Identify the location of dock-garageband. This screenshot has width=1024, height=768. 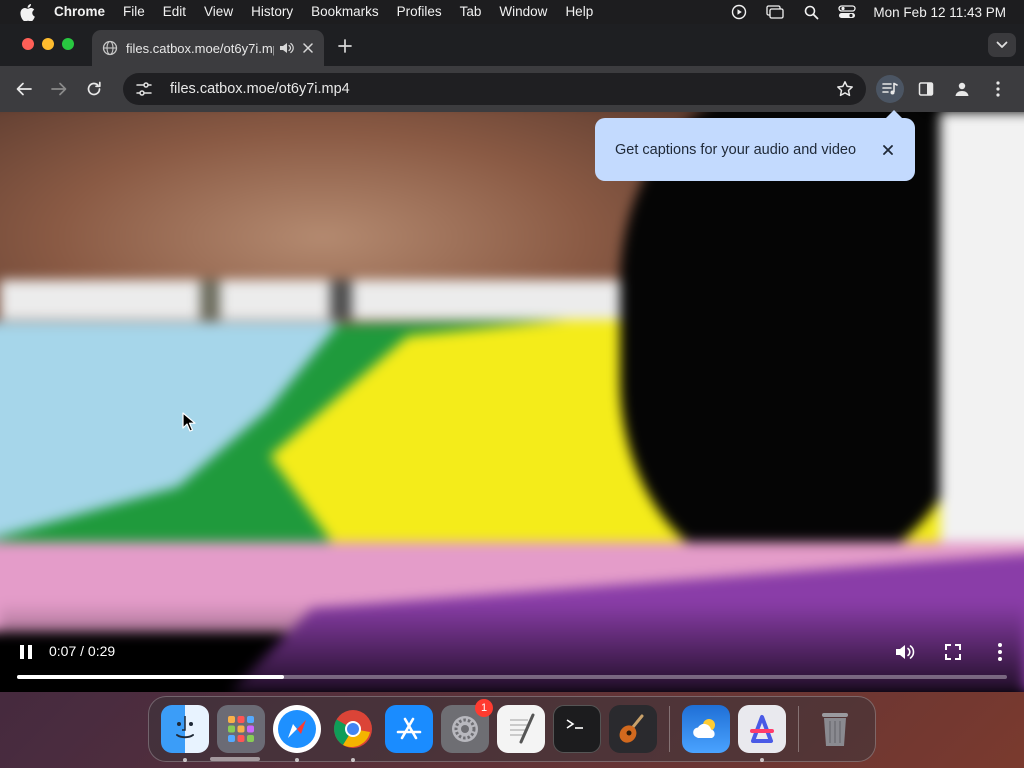
(633, 729).